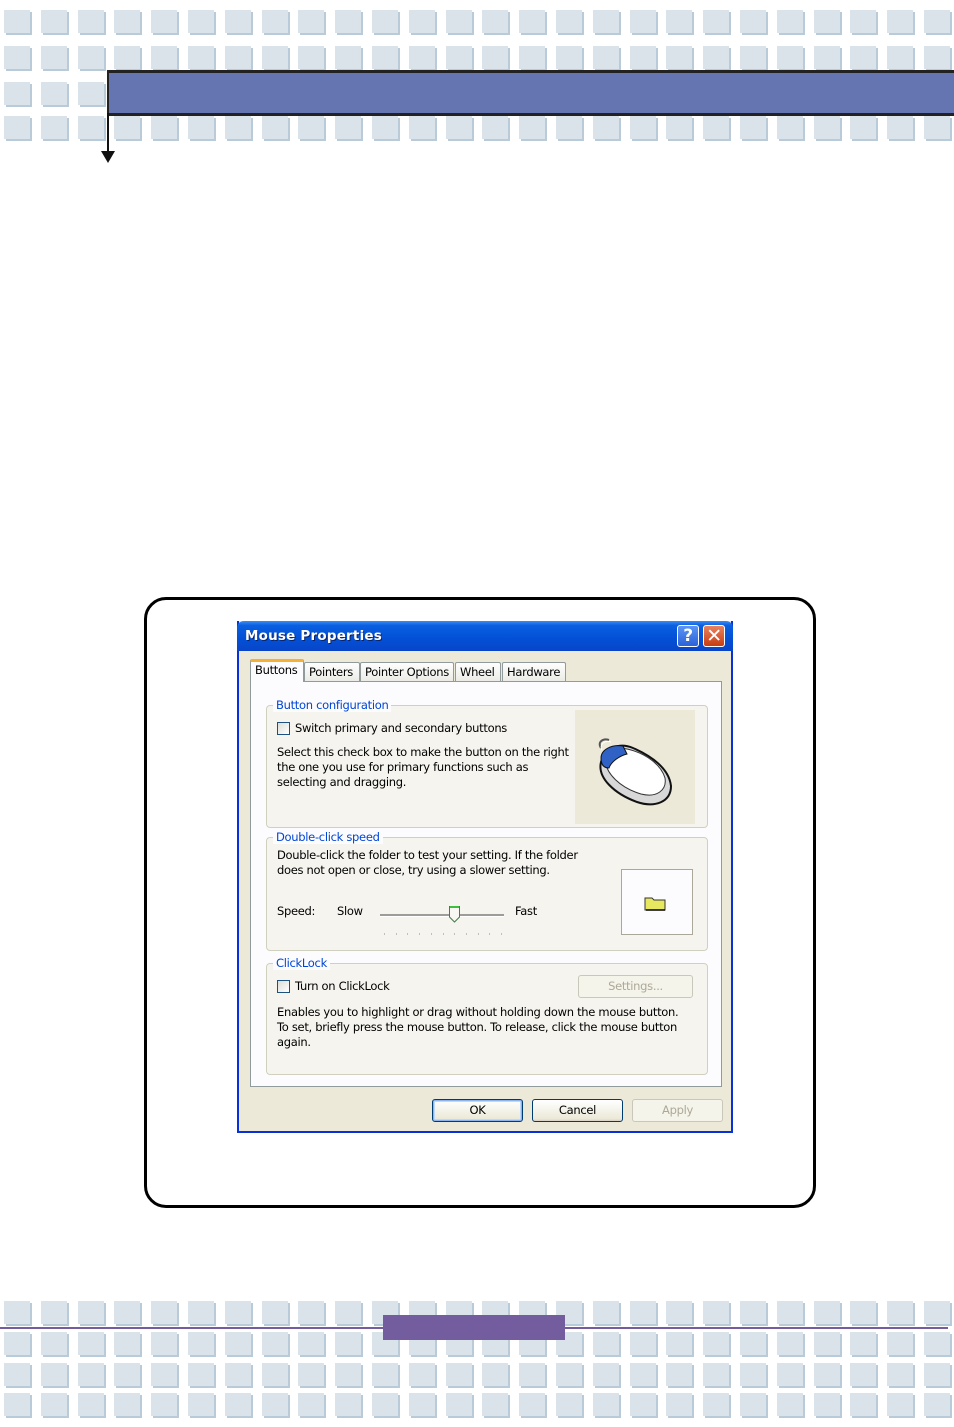 This screenshot has width=954, height=1427. What do you see at coordinates (407, 671) in the screenshot?
I see `tab-pointer-options: Pointer Options` at bounding box center [407, 671].